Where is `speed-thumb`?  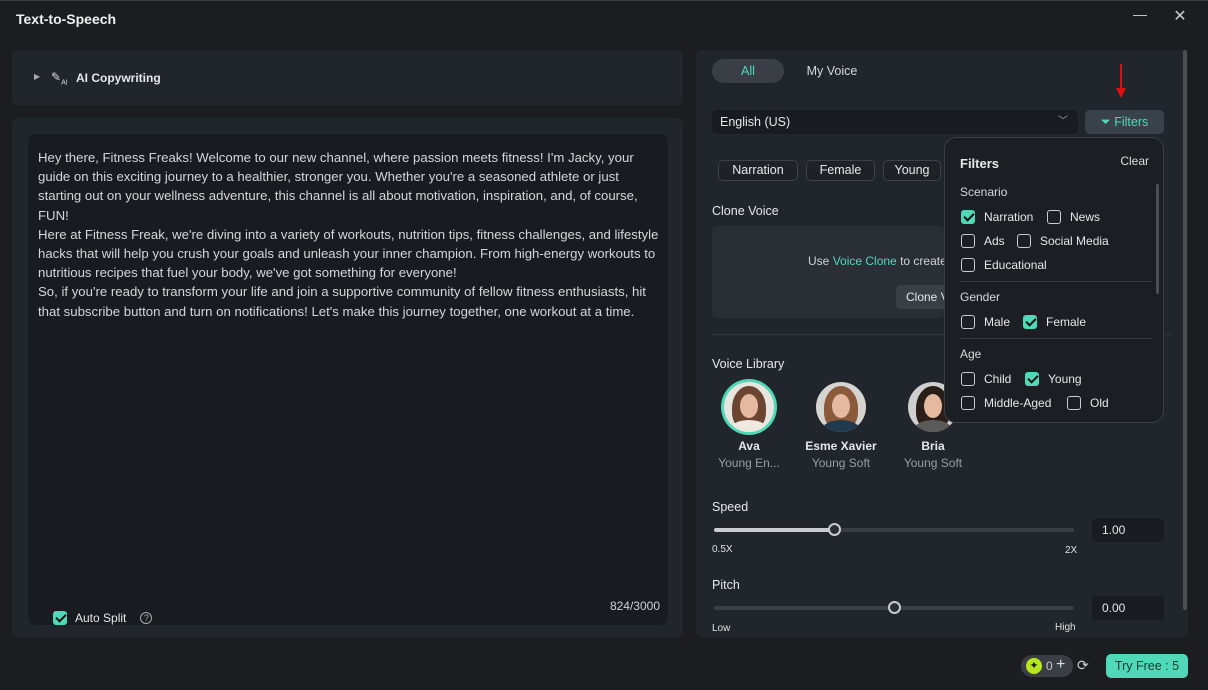 speed-thumb is located at coordinates (834, 529).